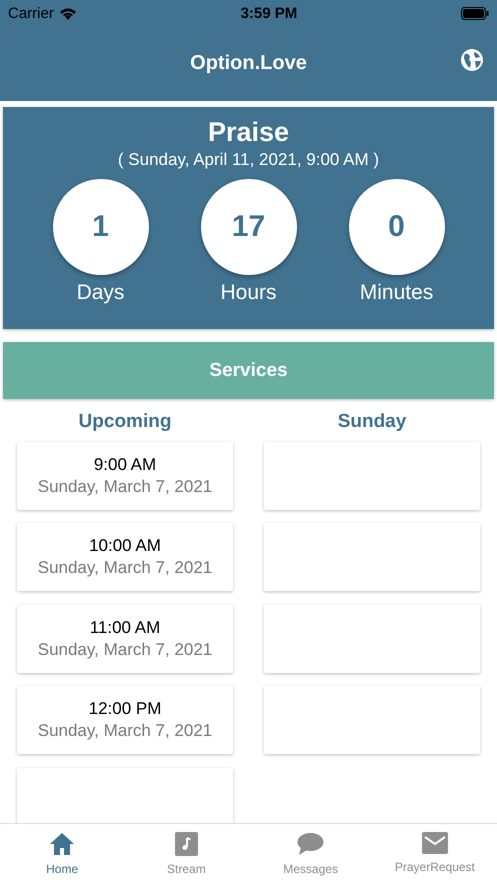  What do you see at coordinates (62, 844) in the screenshot?
I see `home-icon` at bounding box center [62, 844].